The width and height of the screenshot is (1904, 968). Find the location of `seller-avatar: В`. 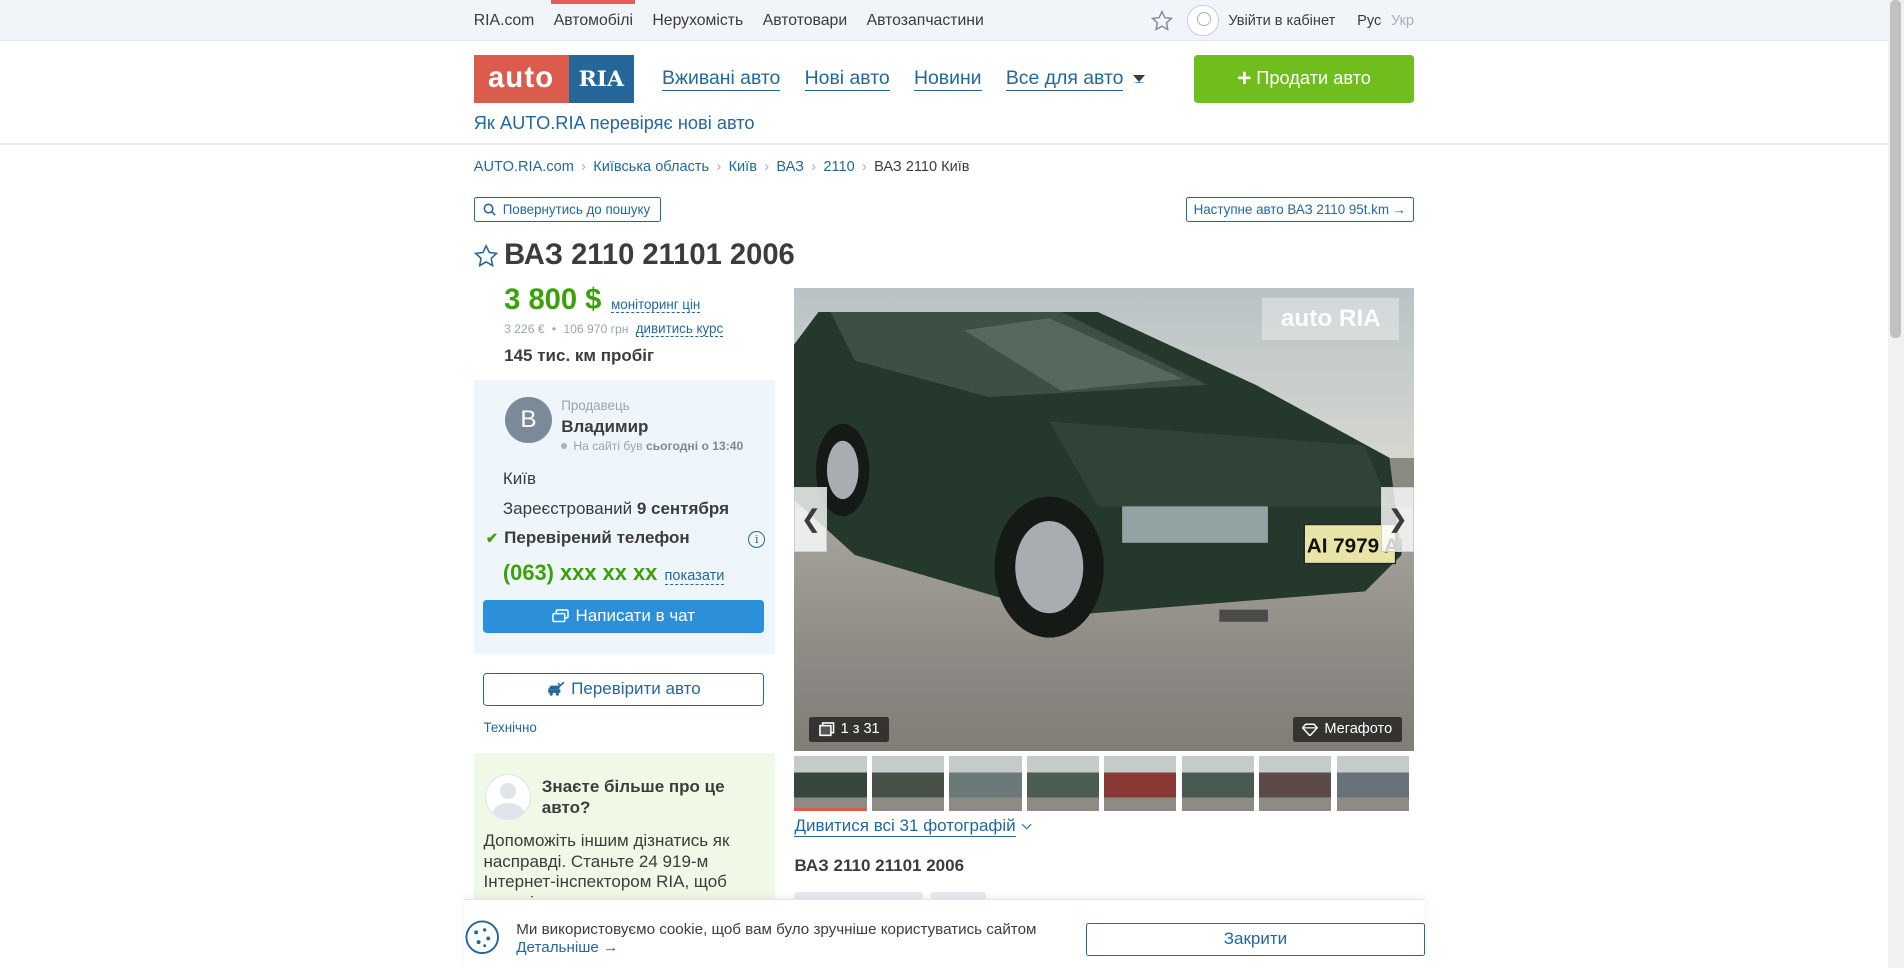

seller-avatar: В is located at coordinates (528, 420).